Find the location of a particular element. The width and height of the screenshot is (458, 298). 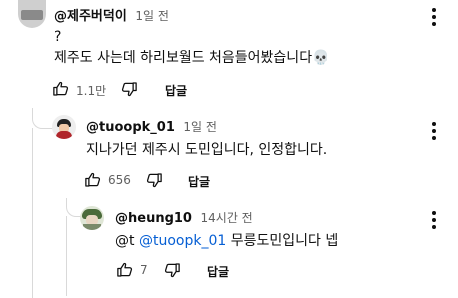

comment-text: 지나가던 제주시 도민입니다, 인정합니다. is located at coordinates (207, 150).